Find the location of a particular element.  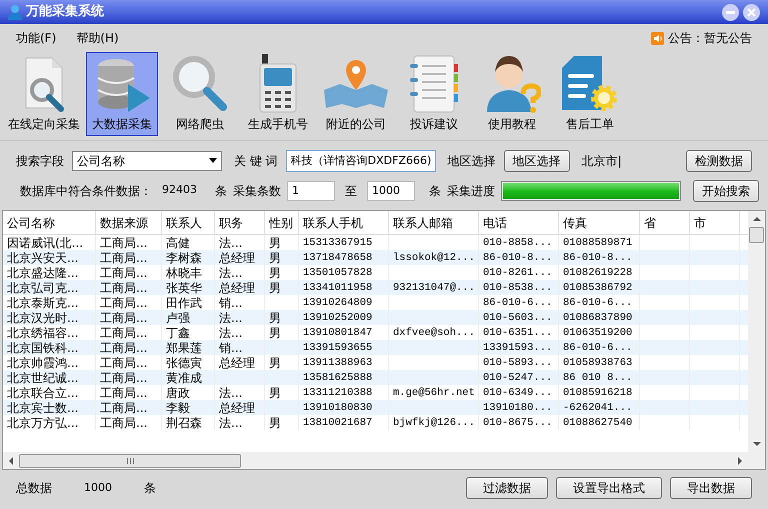

field-dropdown: 公司名称 is located at coordinates (147, 160).